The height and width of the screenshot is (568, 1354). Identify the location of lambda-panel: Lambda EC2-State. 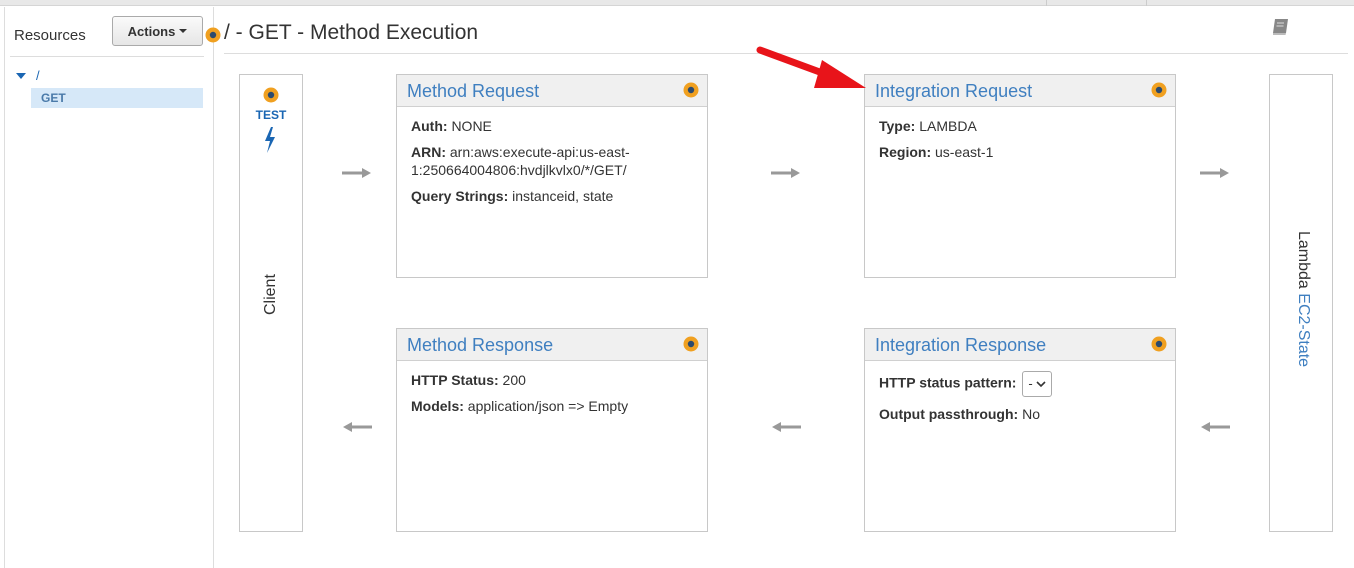
(1301, 303).